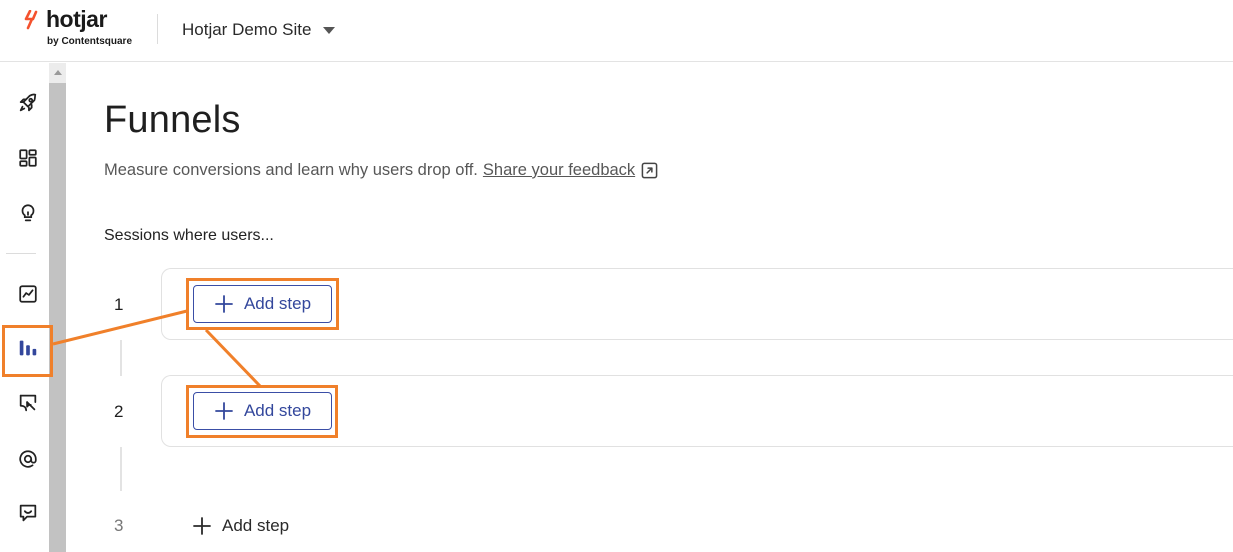 This screenshot has height=552, width=1233. I want to click on scroll-up-button, so click(57, 73).